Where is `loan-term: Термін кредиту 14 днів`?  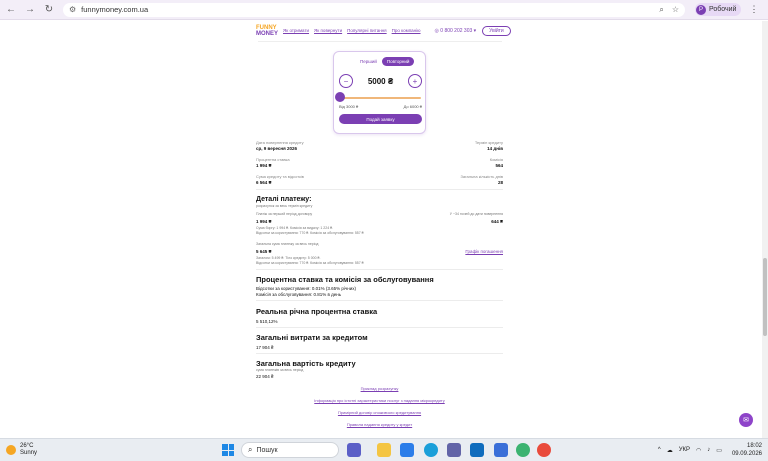 loan-term: Термін кредиту 14 днів is located at coordinates (489, 145).